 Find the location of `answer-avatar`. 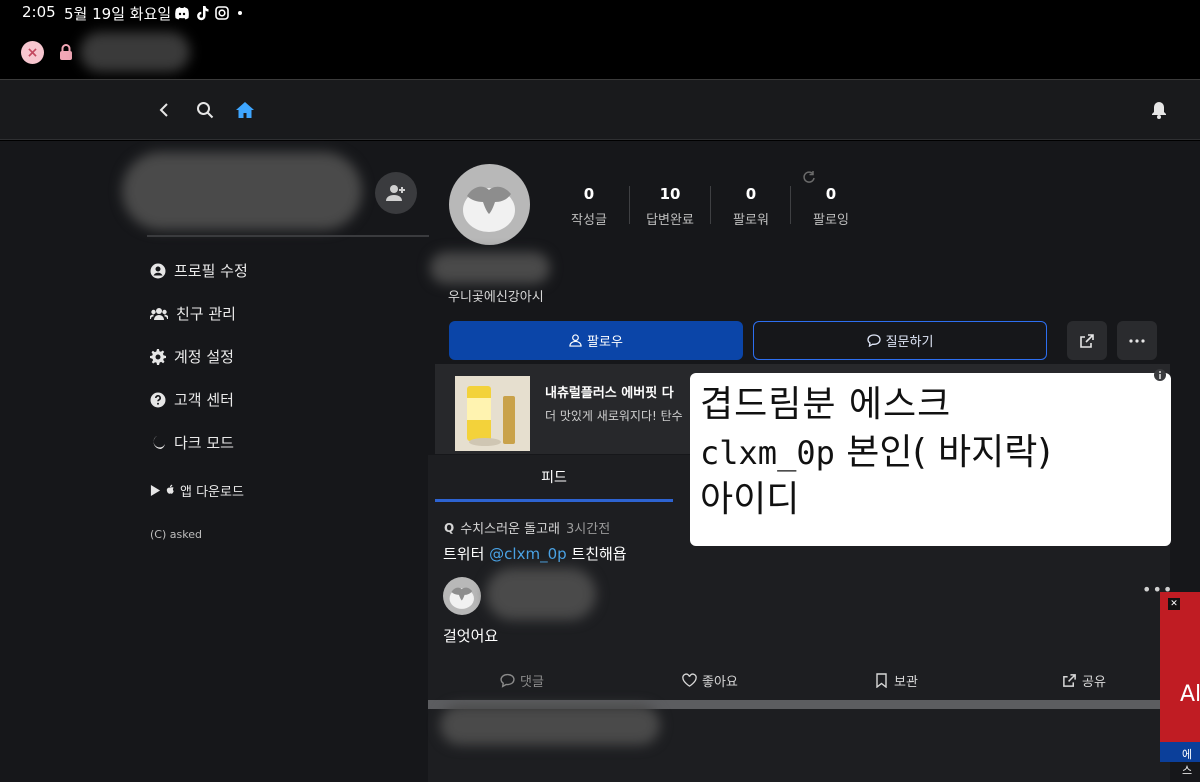

answer-avatar is located at coordinates (462, 596).